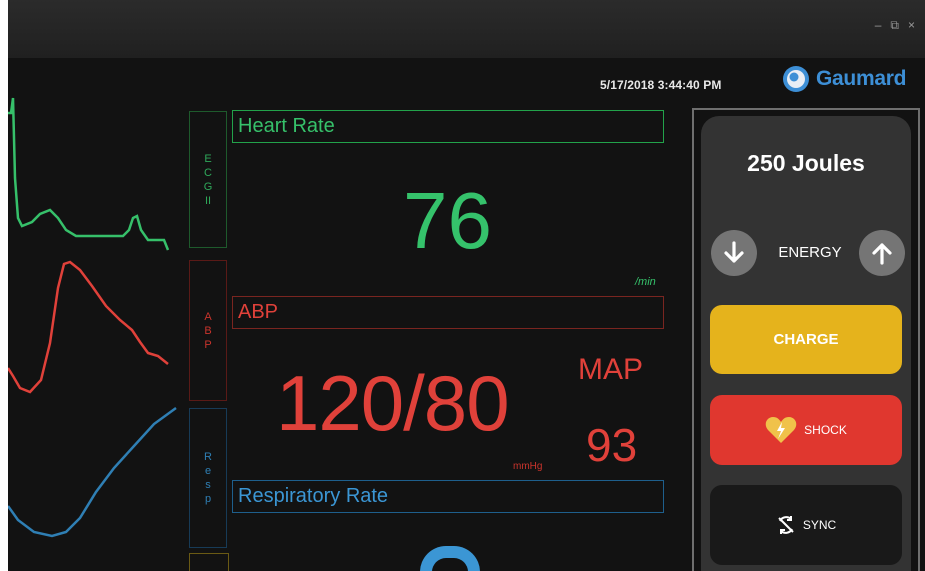  What do you see at coordinates (819, 525) in the screenshot?
I see `sync-label: SYNC` at bounding box center [819, 525].